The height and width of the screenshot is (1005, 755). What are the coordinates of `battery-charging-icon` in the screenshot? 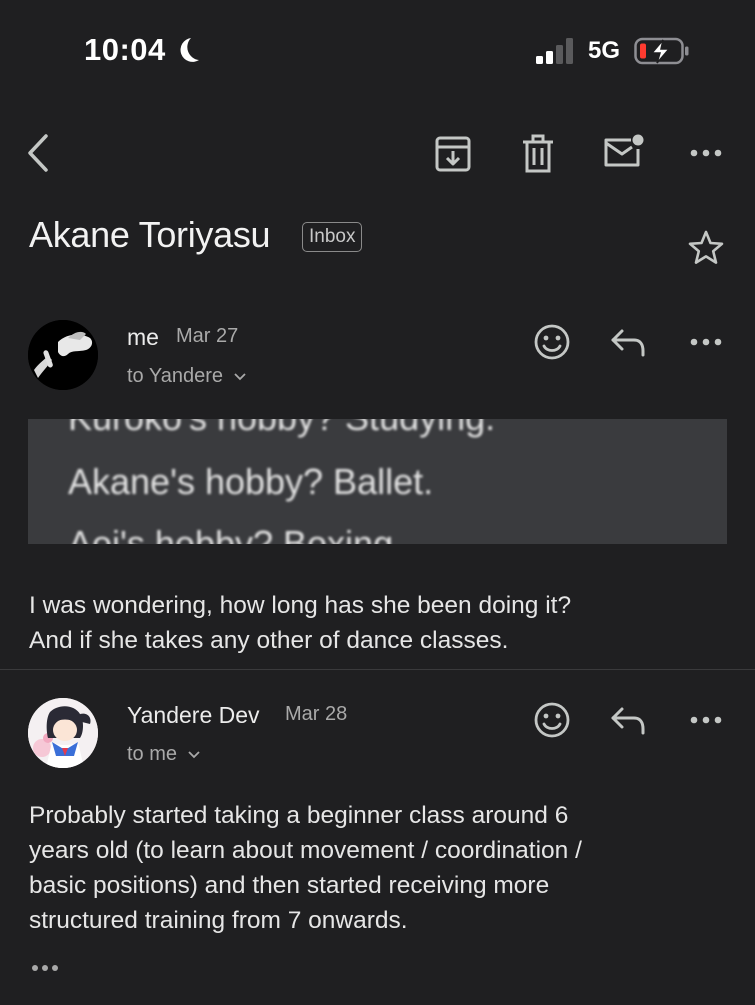 It's located at (661, 51).